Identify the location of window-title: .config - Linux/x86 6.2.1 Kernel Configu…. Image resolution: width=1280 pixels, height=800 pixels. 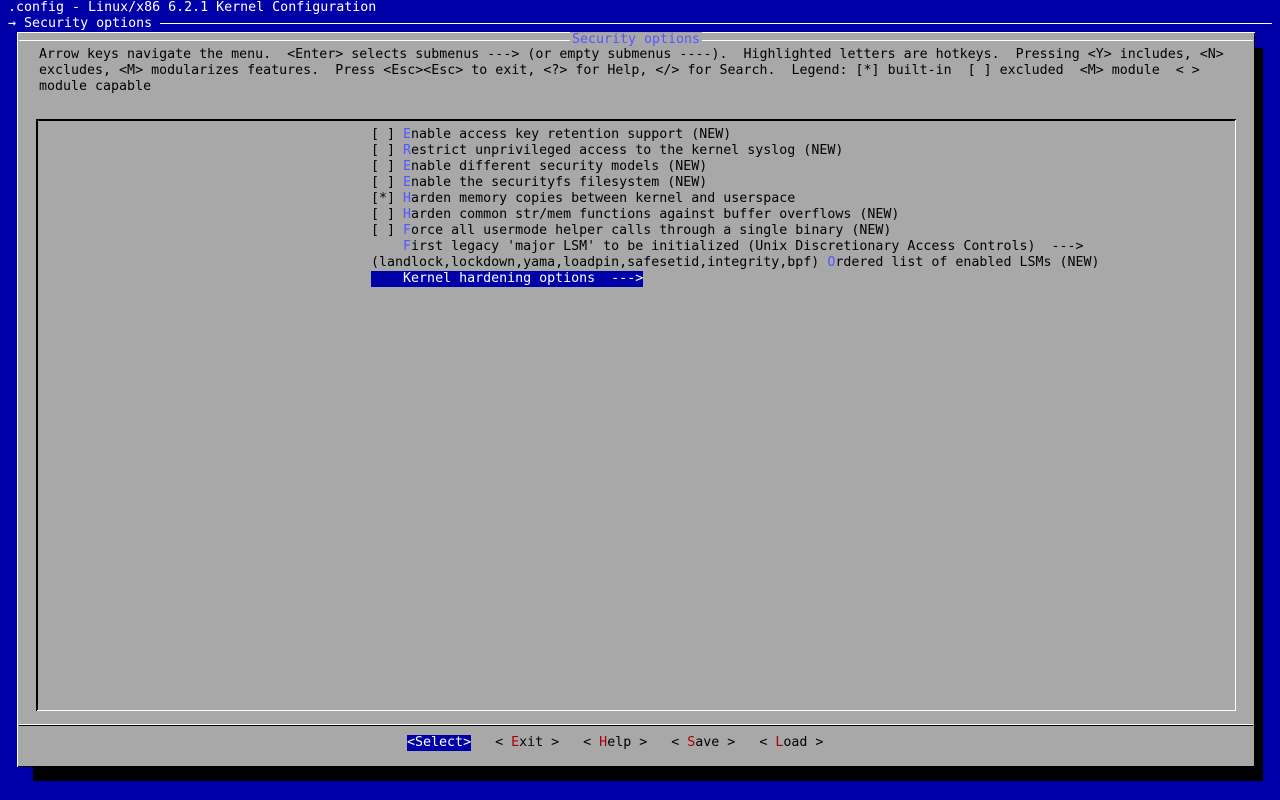
(192, 7).